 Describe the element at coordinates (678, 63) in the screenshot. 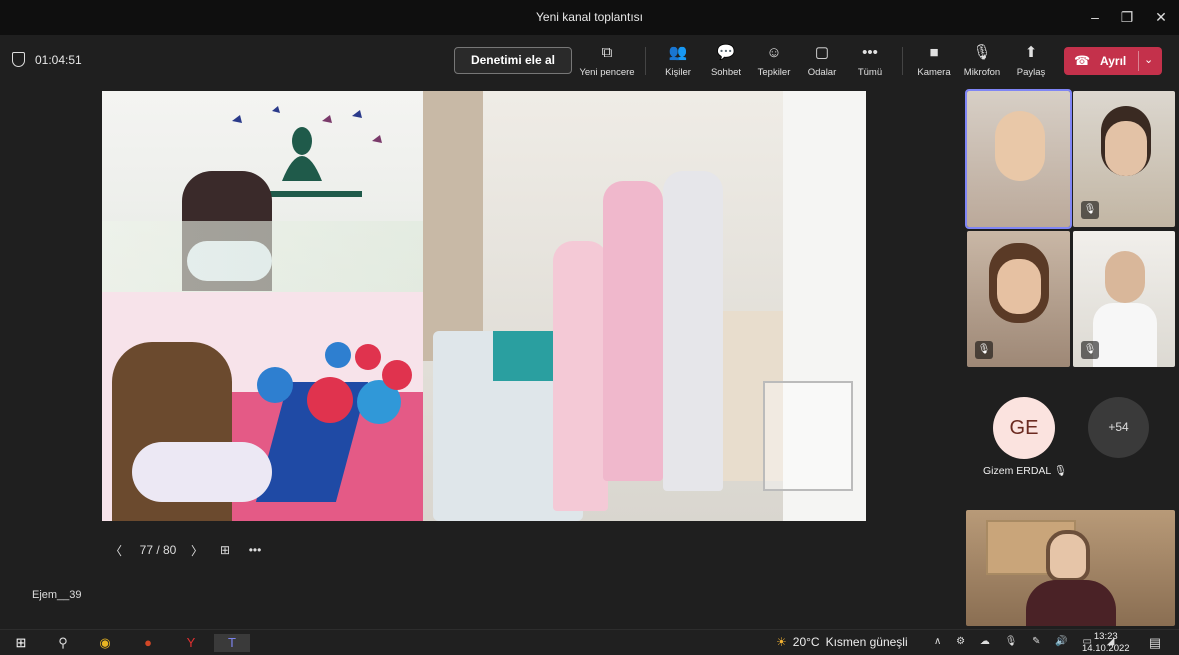

I see `people-button: 👥 Kişiler` at that location.